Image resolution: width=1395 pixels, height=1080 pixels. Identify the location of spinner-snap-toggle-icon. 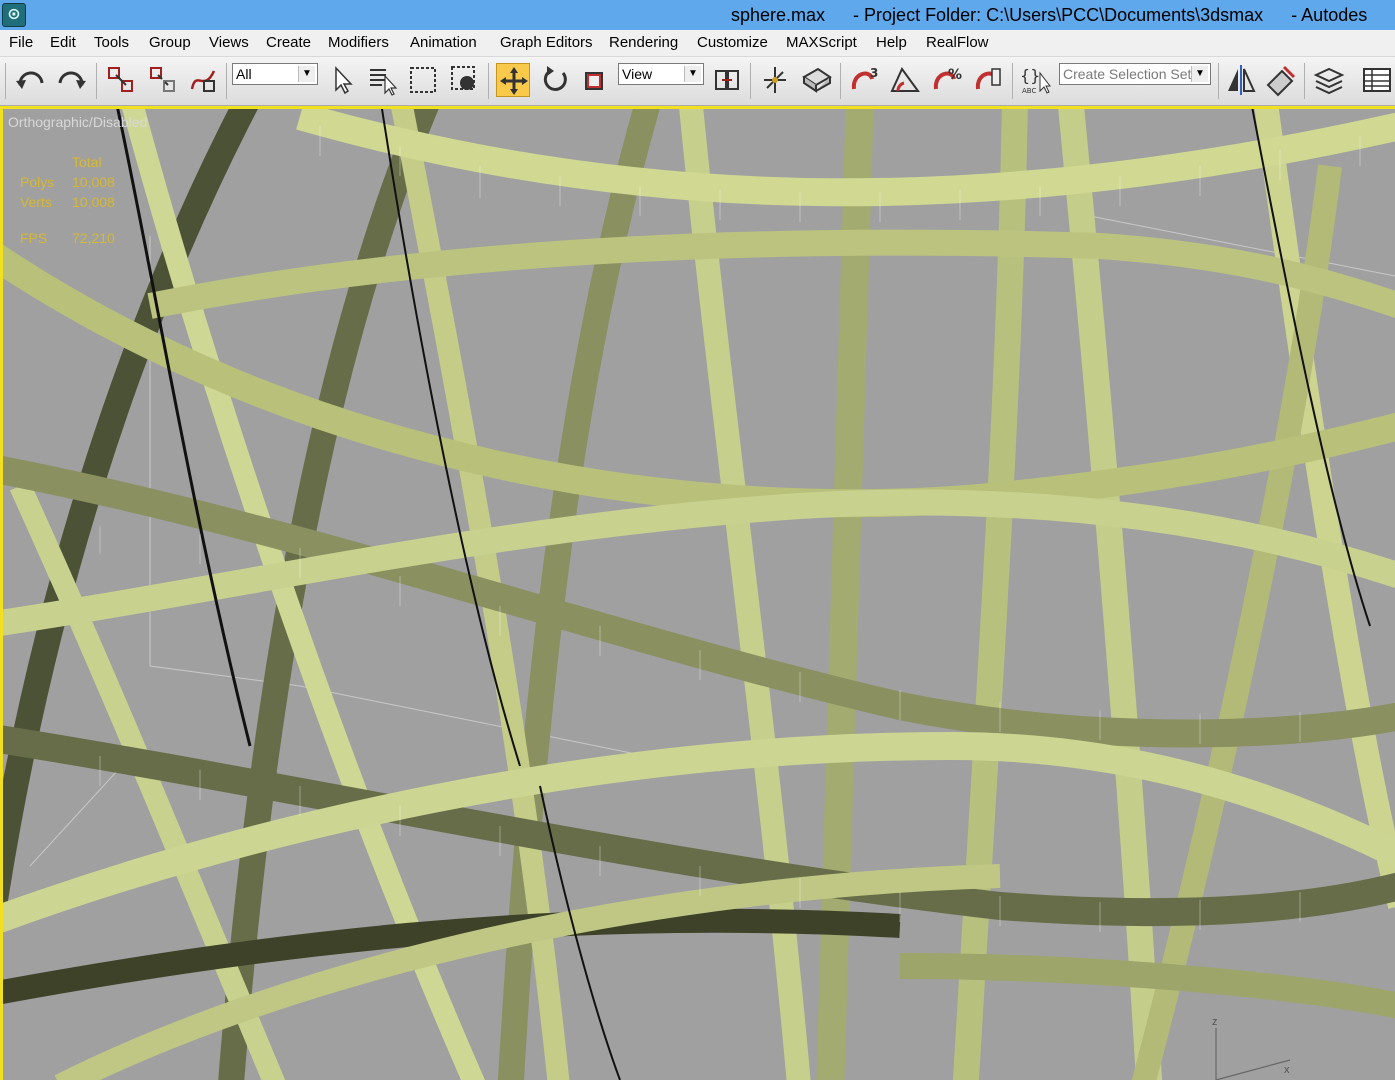
(989, 80).